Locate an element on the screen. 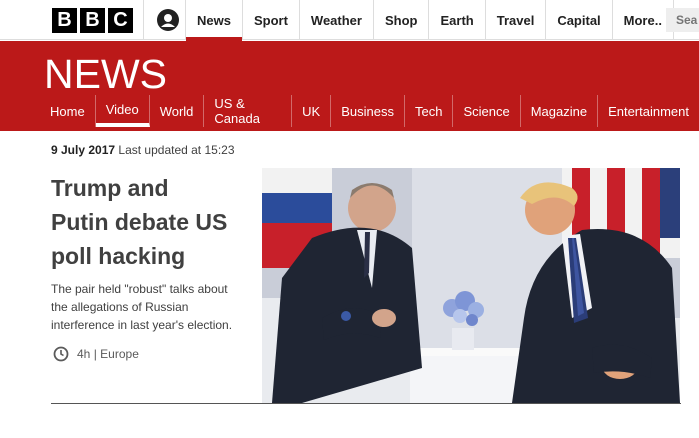 This screenshot has width=699, height=438. logo-letter-1: B is located at coordinates (64, 20).